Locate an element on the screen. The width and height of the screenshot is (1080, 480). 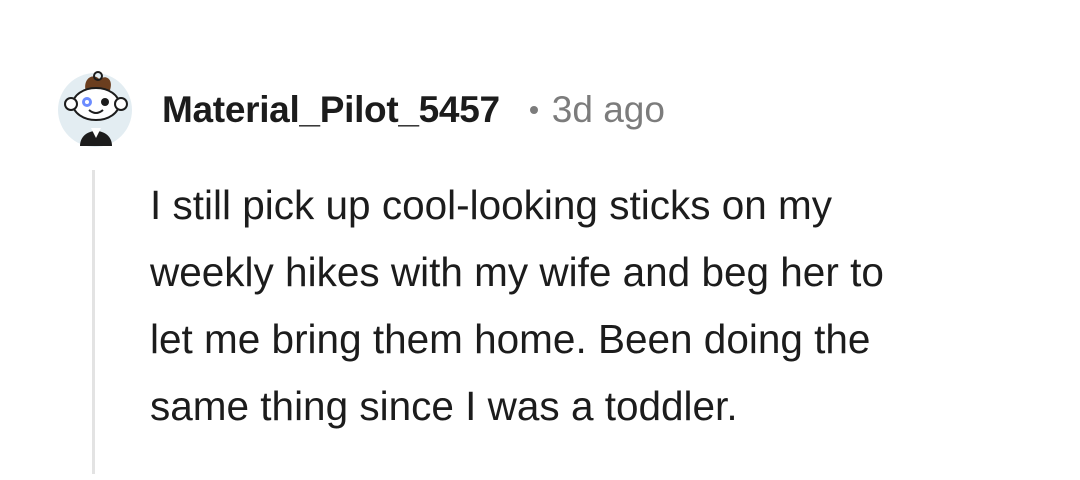
reddit-snoo-avatar-icon is located at coordinates (95, 109).